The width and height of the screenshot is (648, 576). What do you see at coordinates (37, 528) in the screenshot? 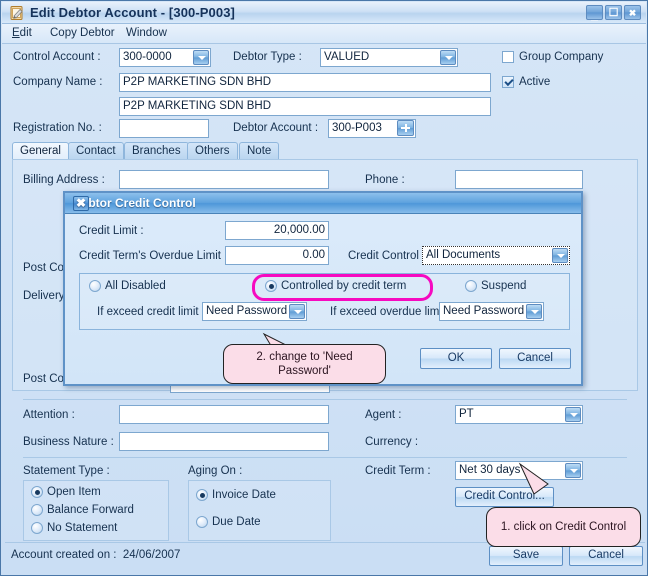
I see `radio-no-statement` at bounding box center [37, 528].